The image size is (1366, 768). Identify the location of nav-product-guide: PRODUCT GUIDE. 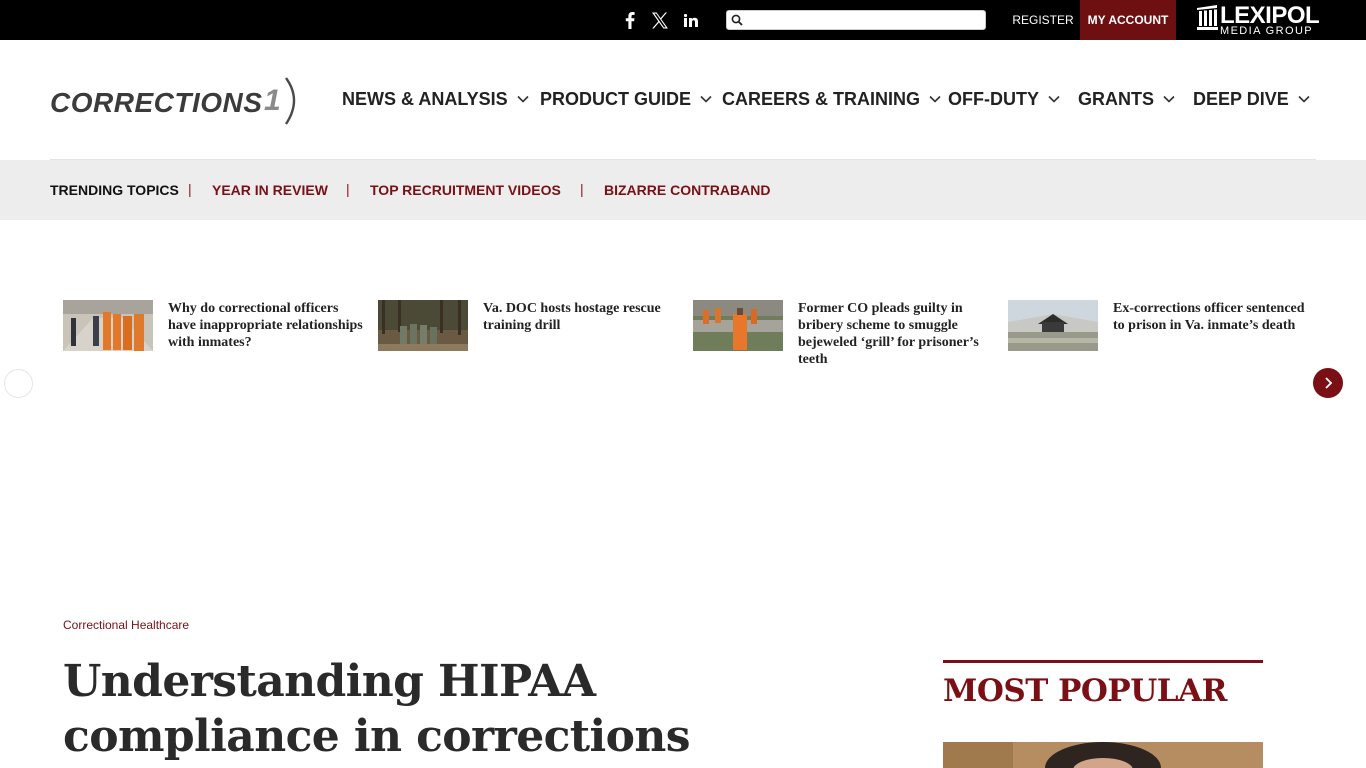
(626, 99).